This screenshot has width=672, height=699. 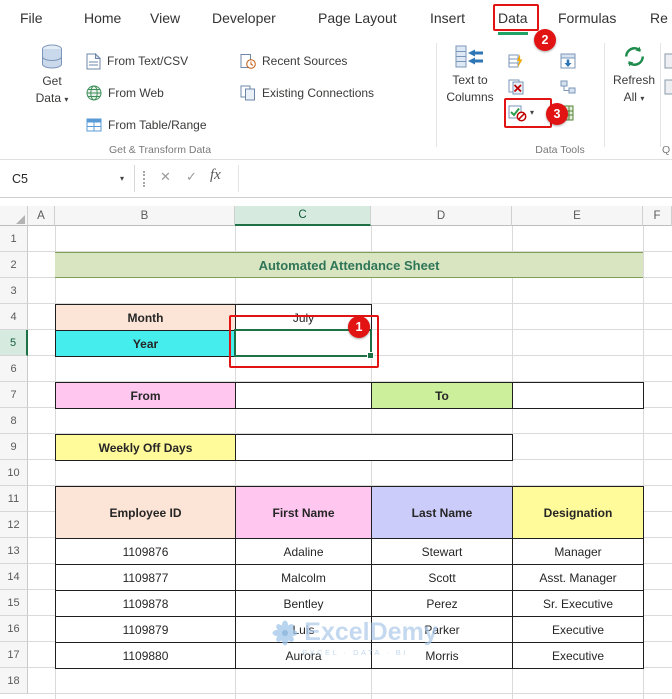 I want to click on relationships-button, so click(x=568, y=87).